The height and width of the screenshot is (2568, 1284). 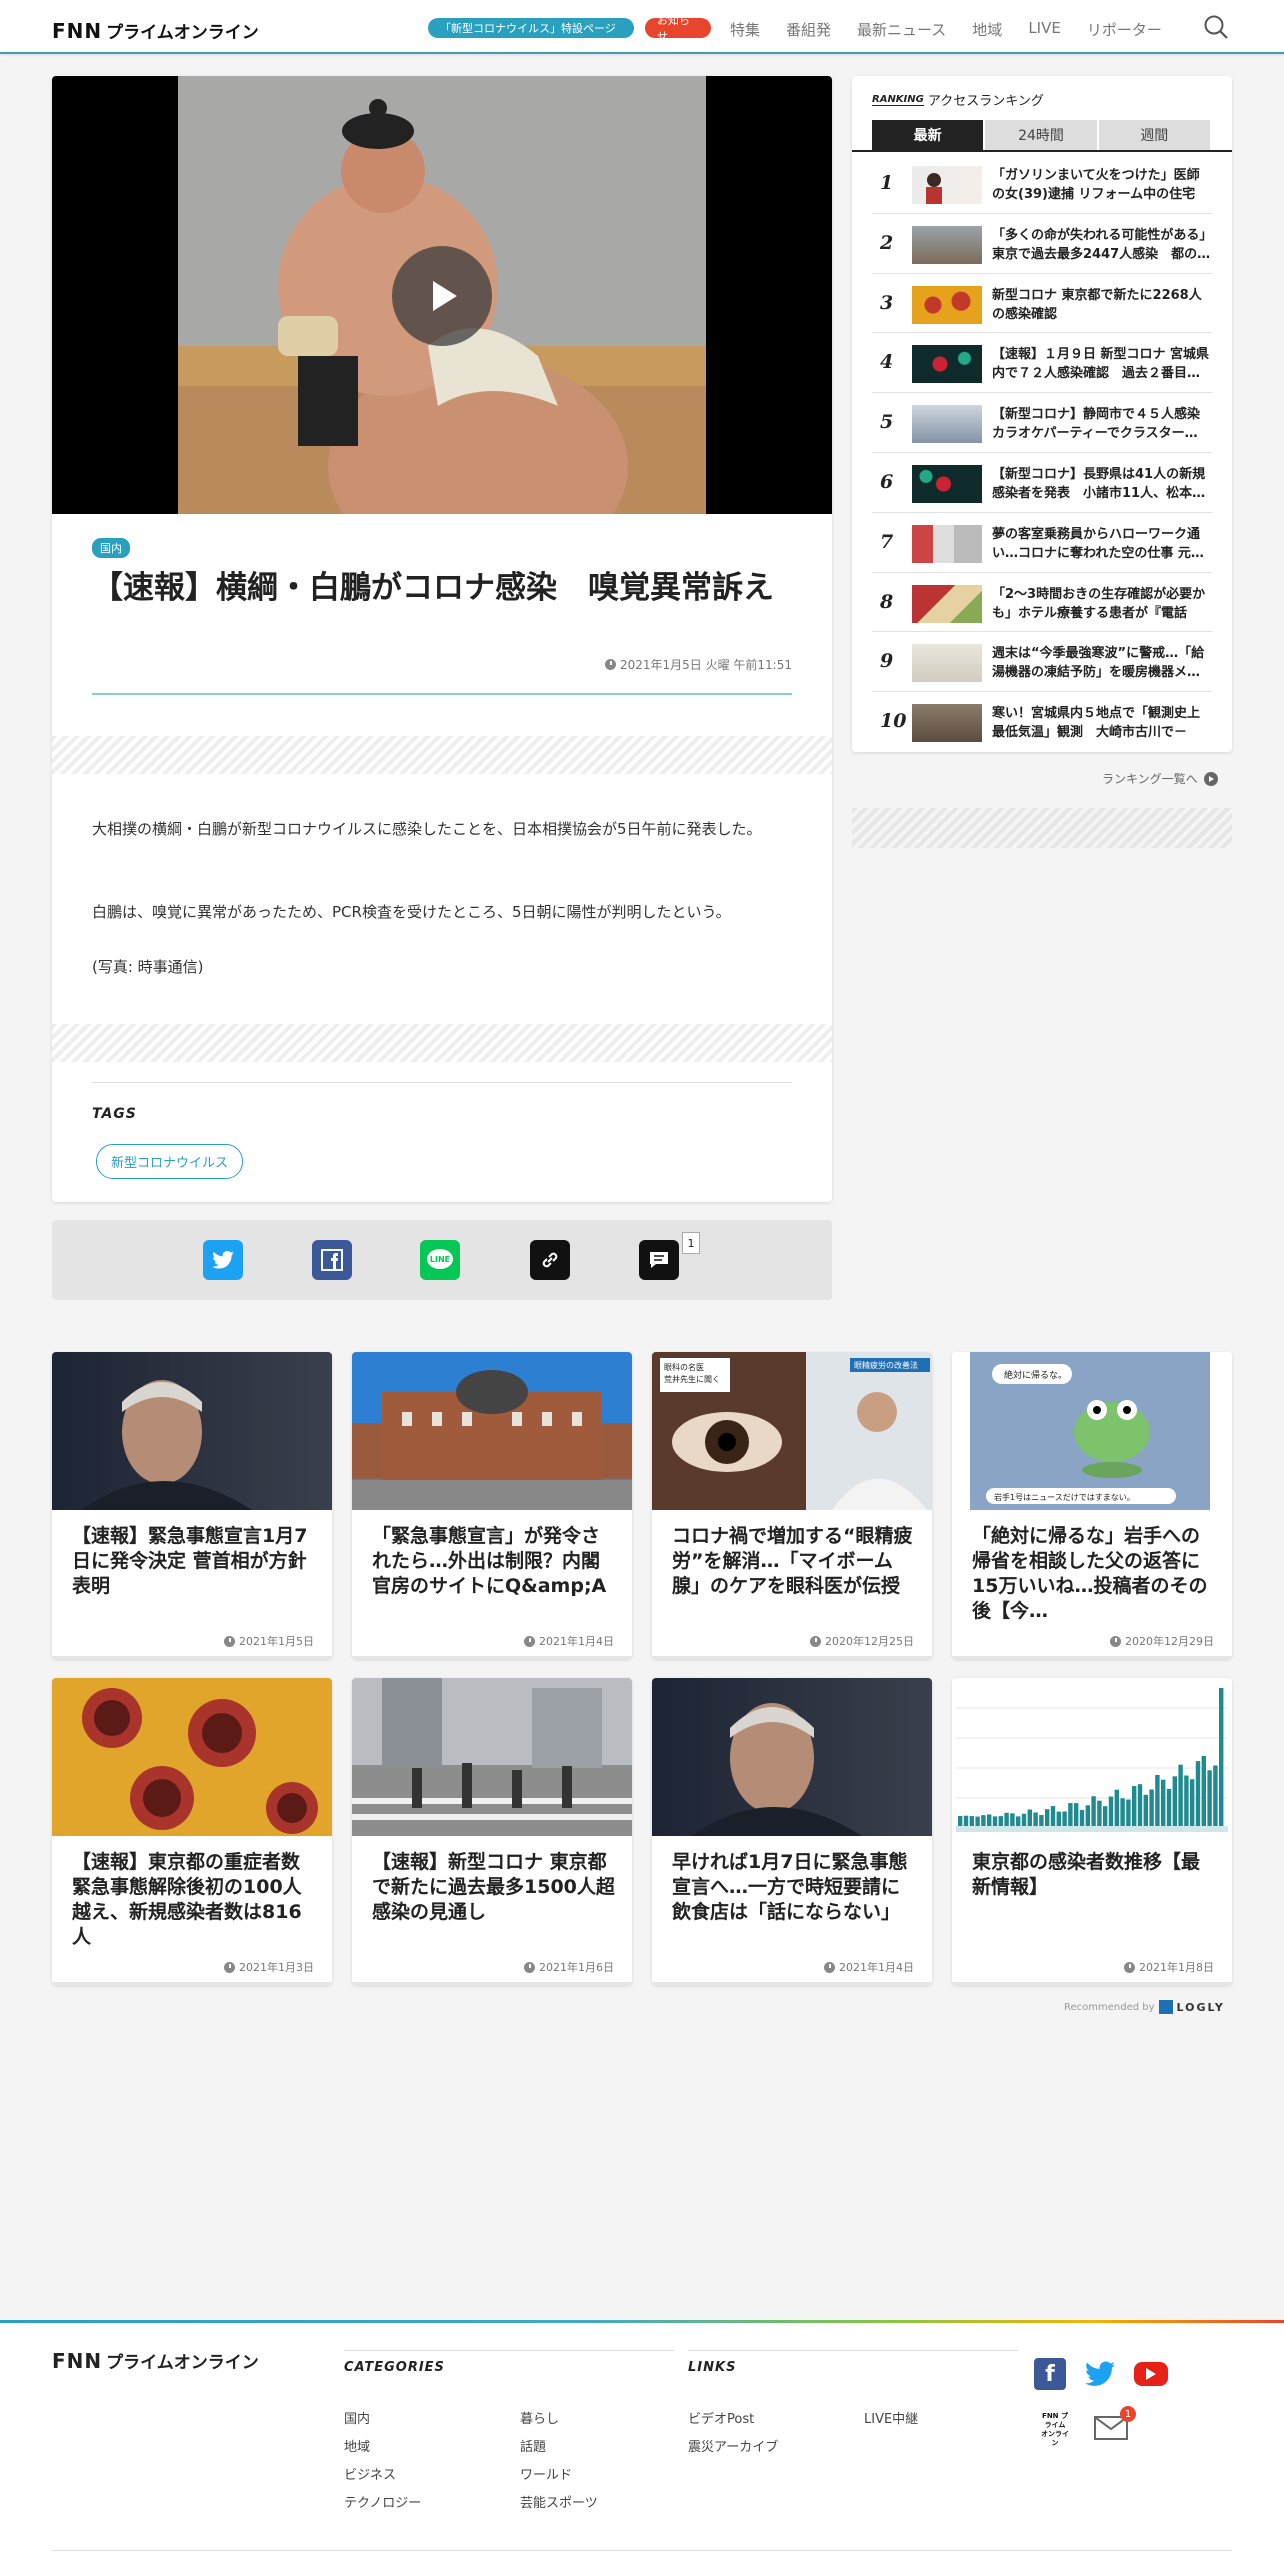 What do you see at coordinates (1041, 135) in the screenshot?
I see `tab-24h: 24時間` at bounding box center [1041, 135].